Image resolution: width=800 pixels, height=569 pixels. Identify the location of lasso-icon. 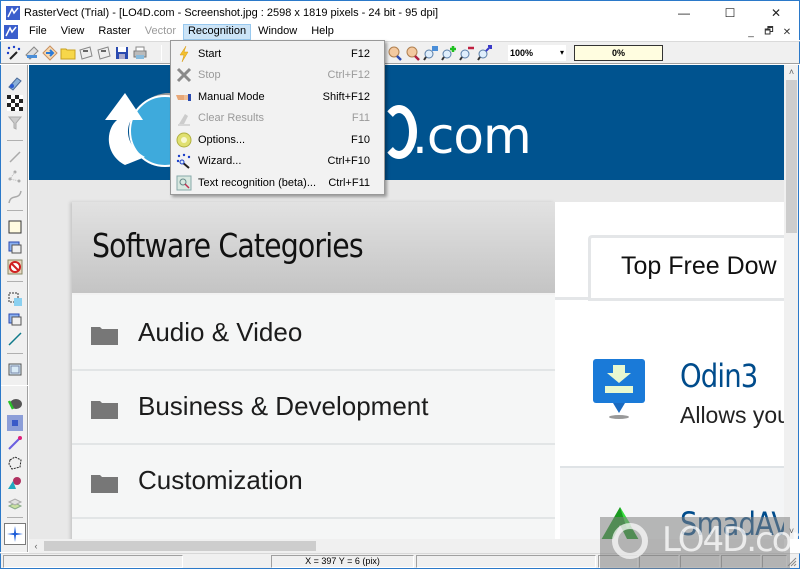
(15, 463).